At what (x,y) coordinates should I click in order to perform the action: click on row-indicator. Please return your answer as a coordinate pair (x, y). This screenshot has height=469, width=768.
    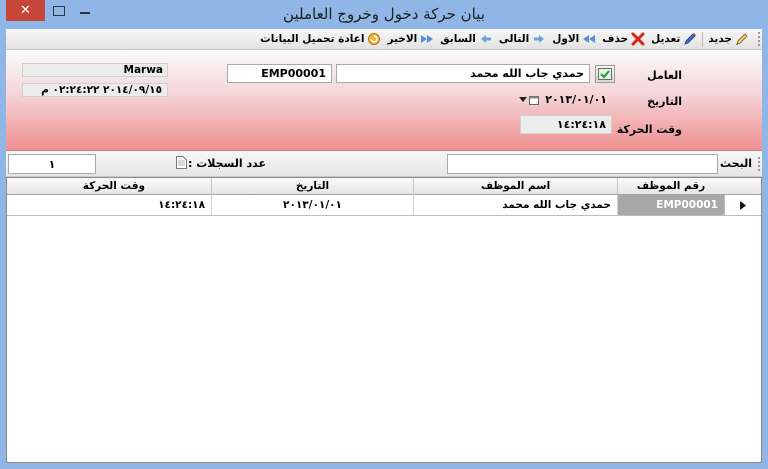
    Looking at the image, I should click on (742, 205).